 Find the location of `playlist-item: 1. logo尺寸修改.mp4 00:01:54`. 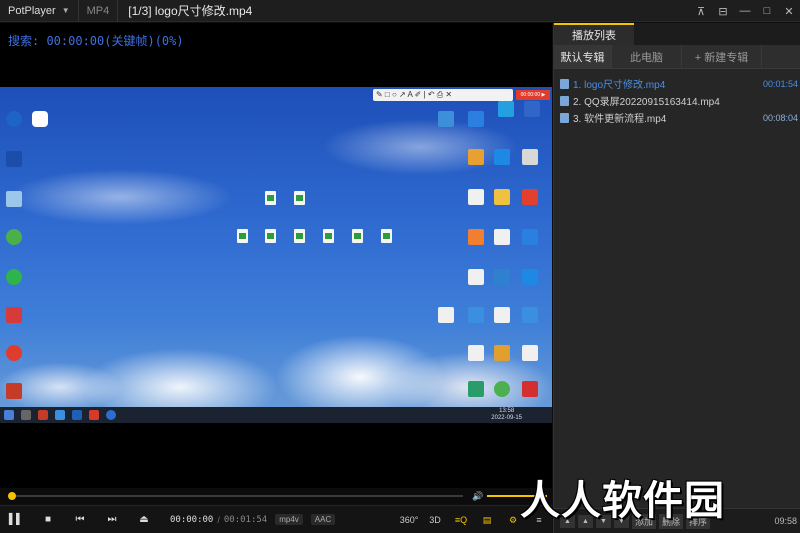

playlist-item: 1. logo尺寸修改.mp4 00:01:54 is located at coordinates (677, 83).